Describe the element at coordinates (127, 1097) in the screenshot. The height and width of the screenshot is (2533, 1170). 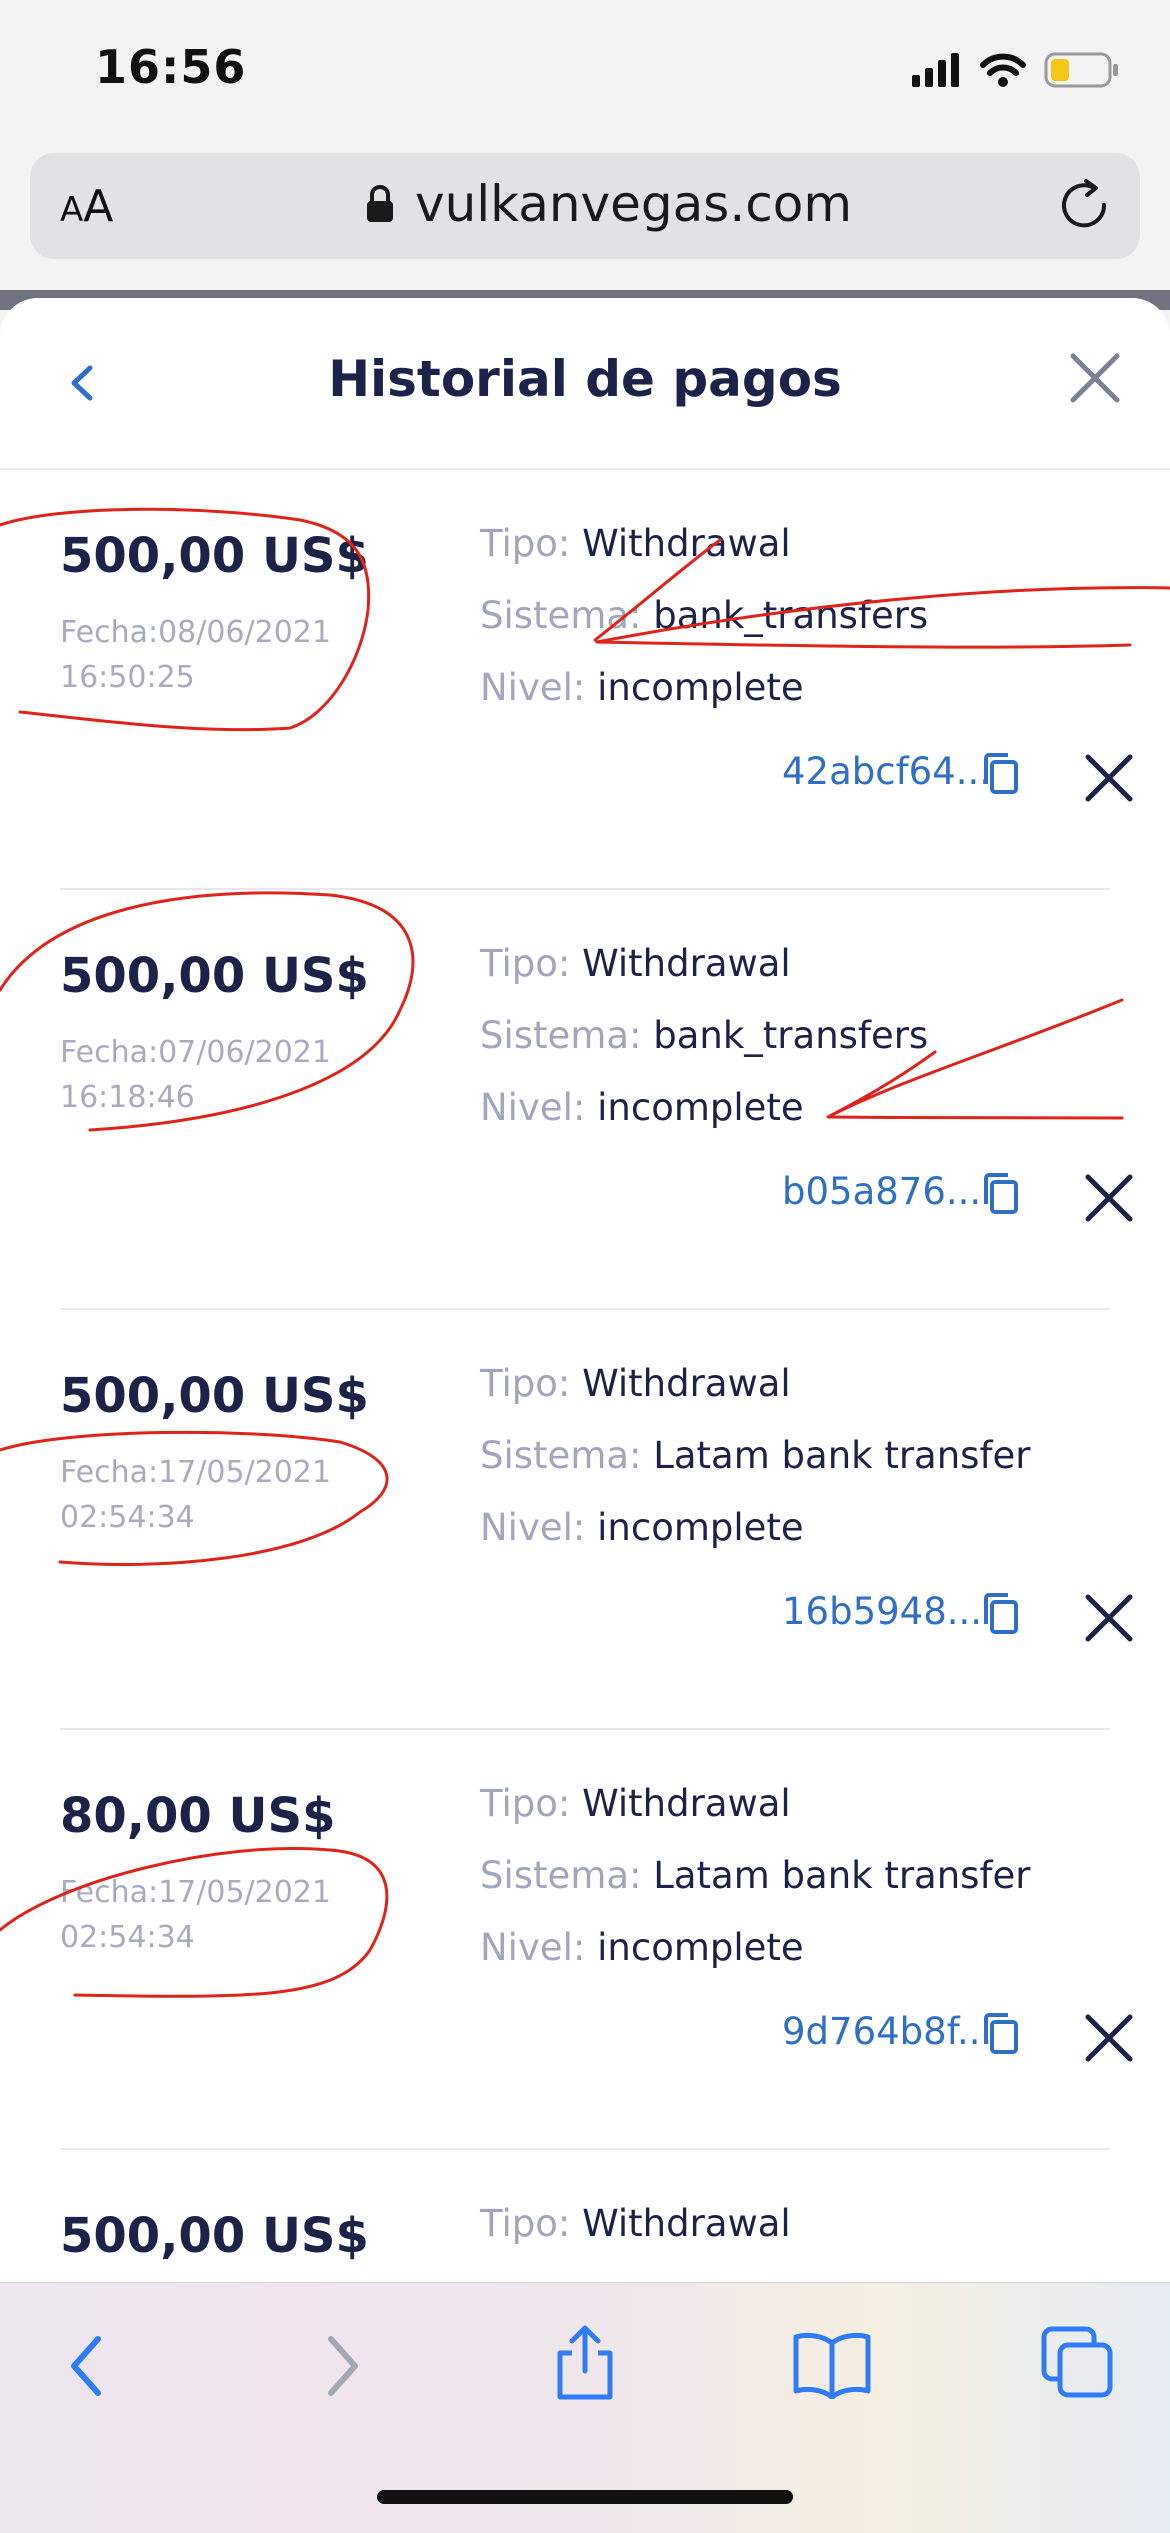
I see `payment-time-text: 16:18:46` at that location.